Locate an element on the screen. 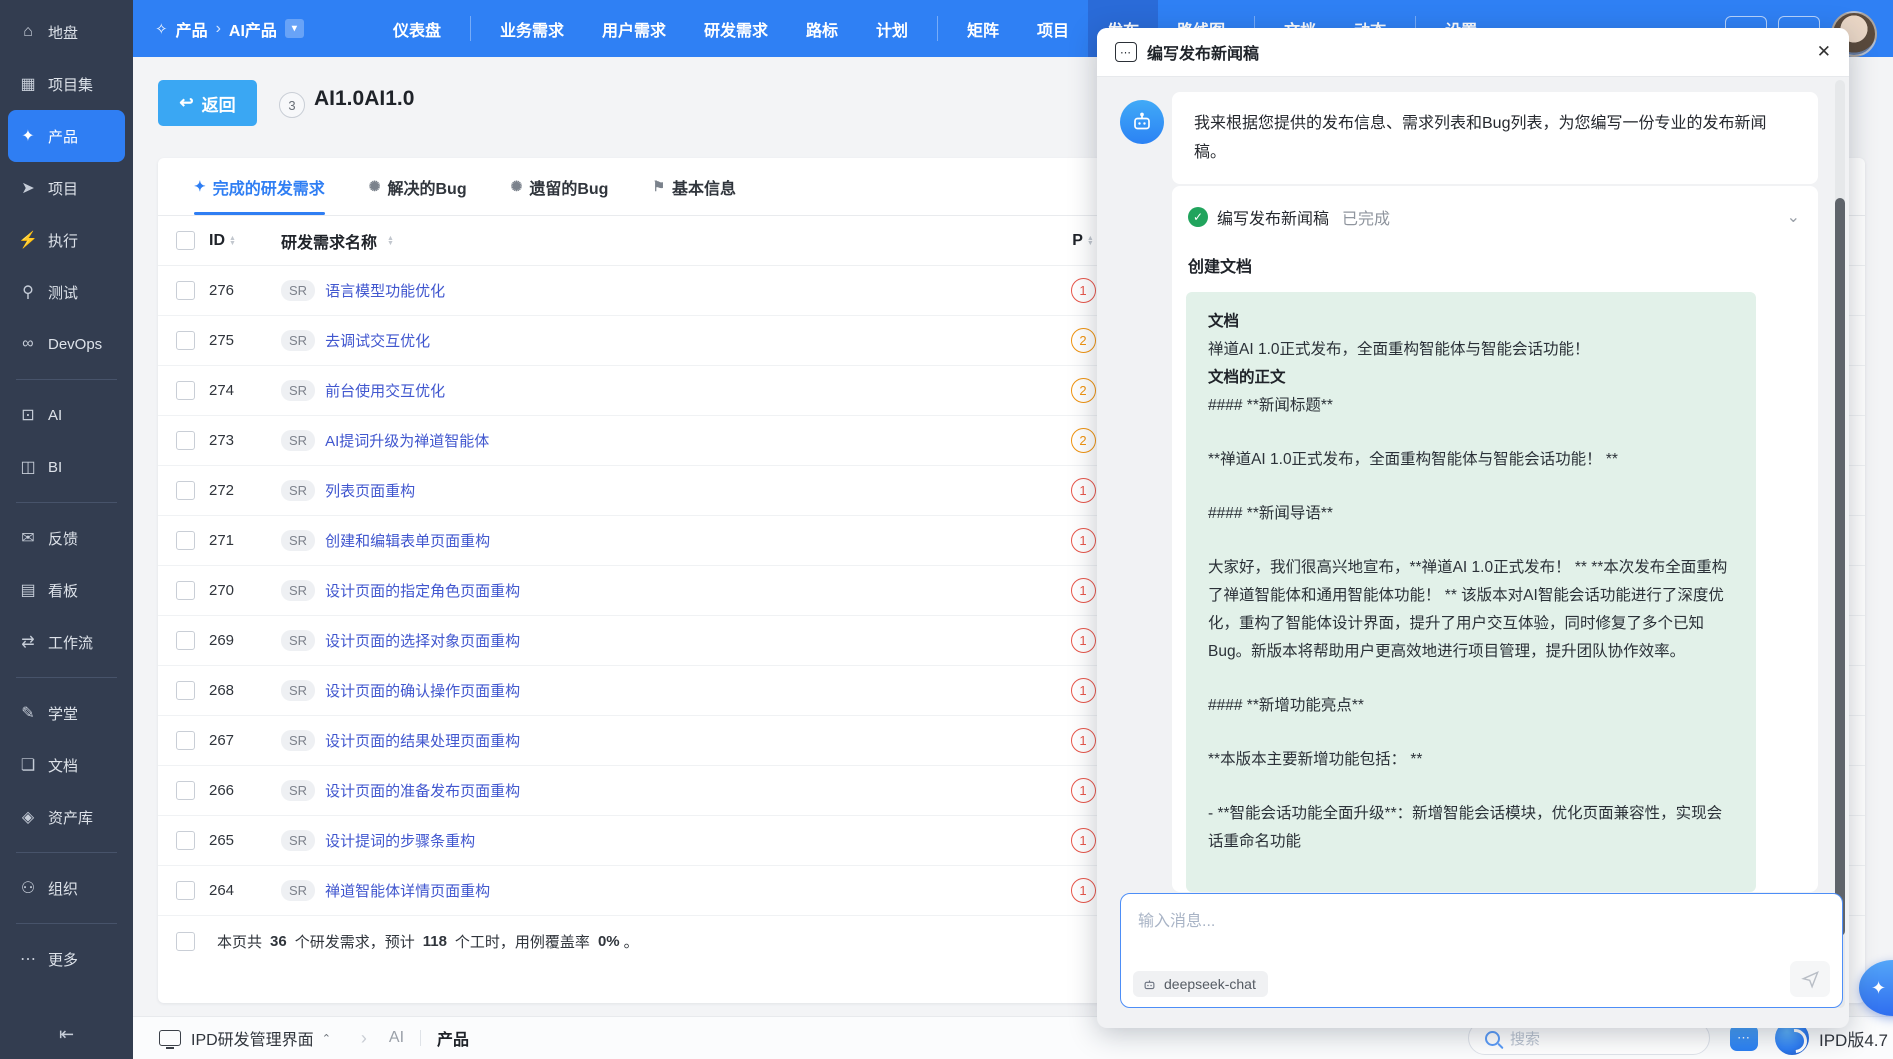  col-header-priority: P is located at coordinates (1077, 241).